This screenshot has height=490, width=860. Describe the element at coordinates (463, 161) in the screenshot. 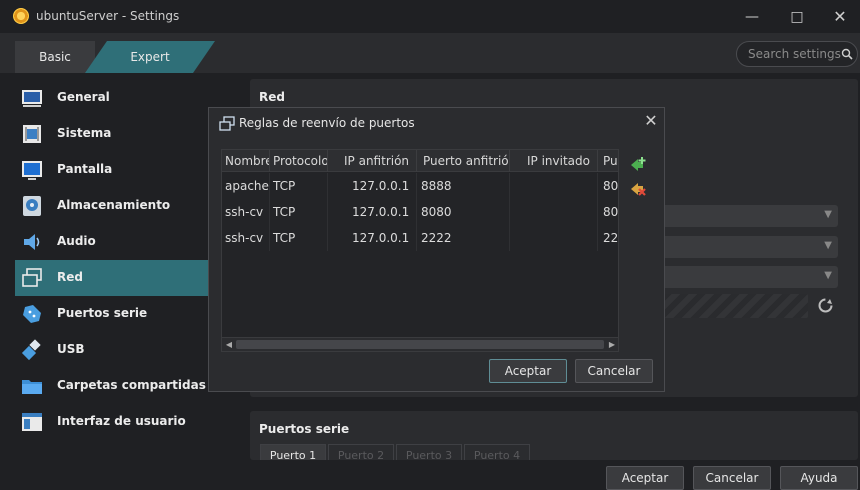

I see `column-header: Puerto anfitrión` at that location.